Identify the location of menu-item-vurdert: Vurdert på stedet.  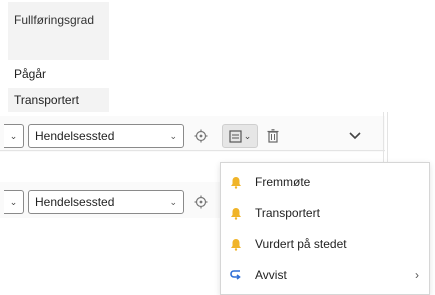
(325, 244).